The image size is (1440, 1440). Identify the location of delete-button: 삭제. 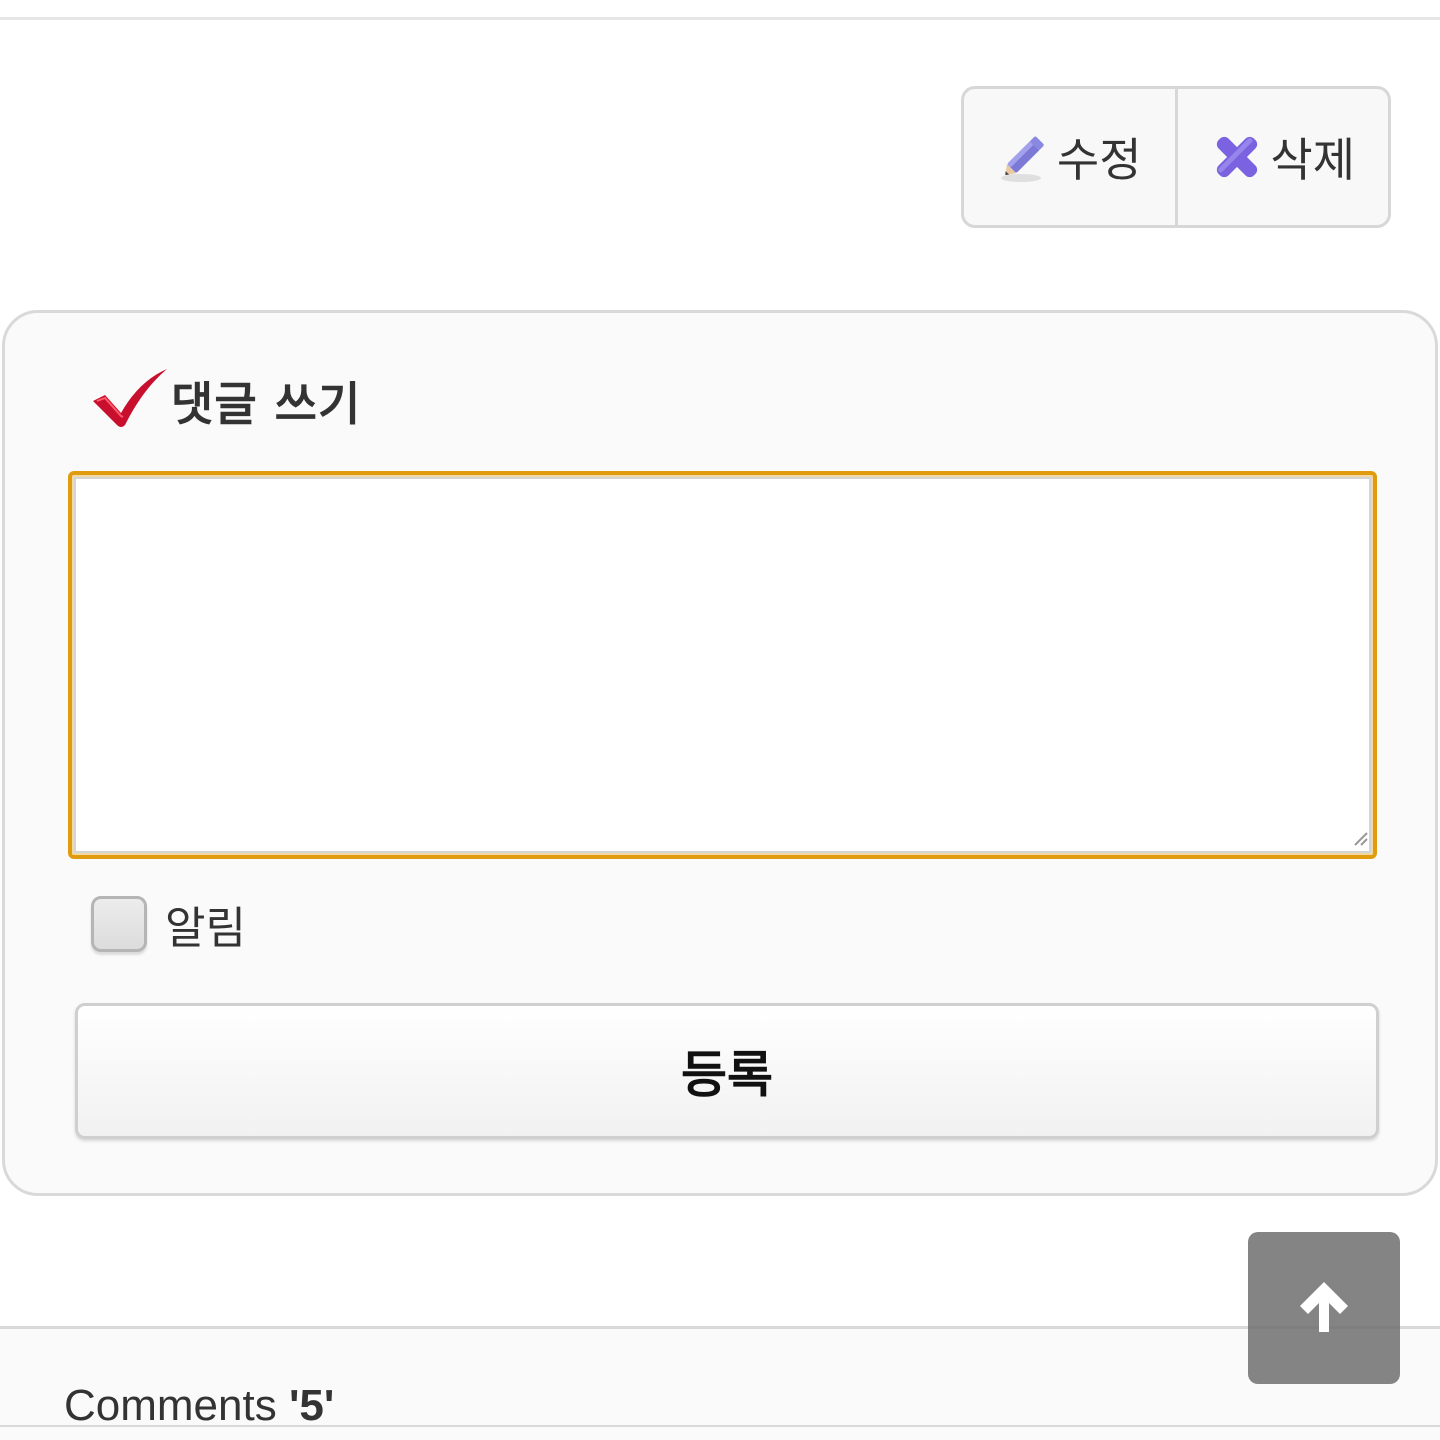
(1281, 157).